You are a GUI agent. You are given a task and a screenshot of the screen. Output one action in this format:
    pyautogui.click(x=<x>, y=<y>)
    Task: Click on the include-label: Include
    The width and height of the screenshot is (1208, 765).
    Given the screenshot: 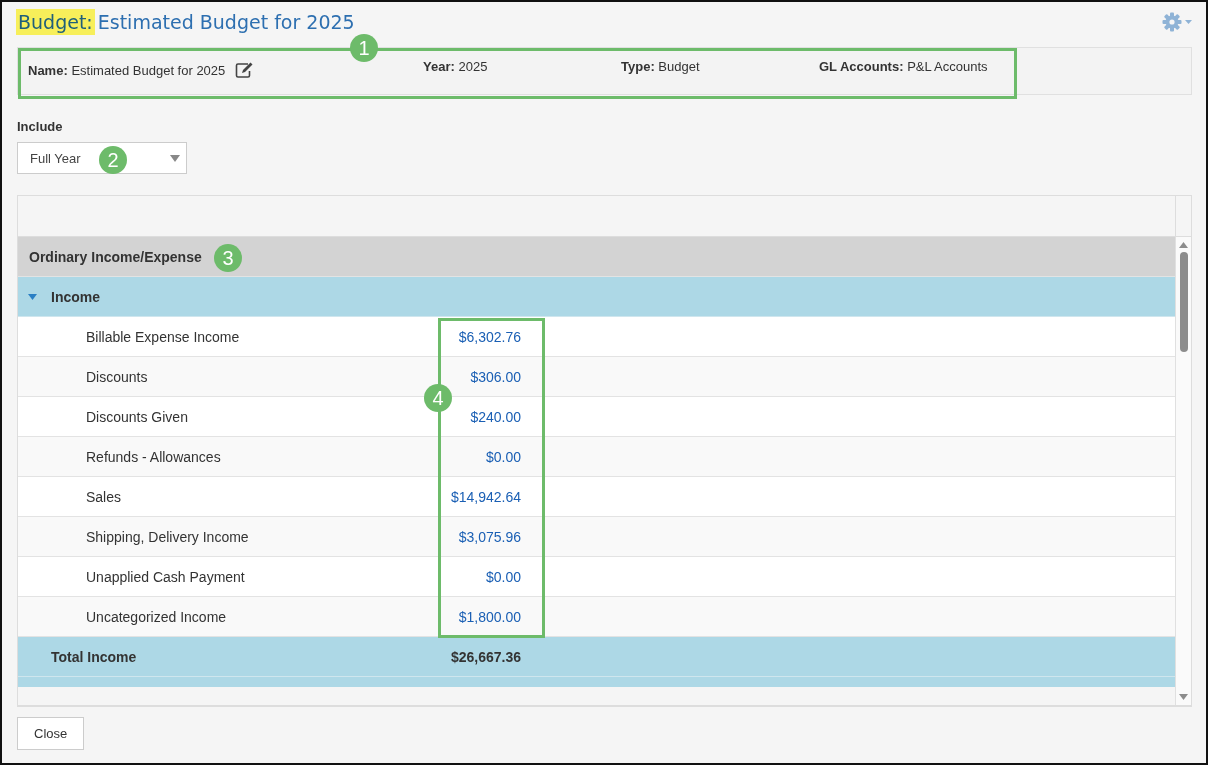 What is the action you would take?
    pyautogui.click(x=40, y=126)
    